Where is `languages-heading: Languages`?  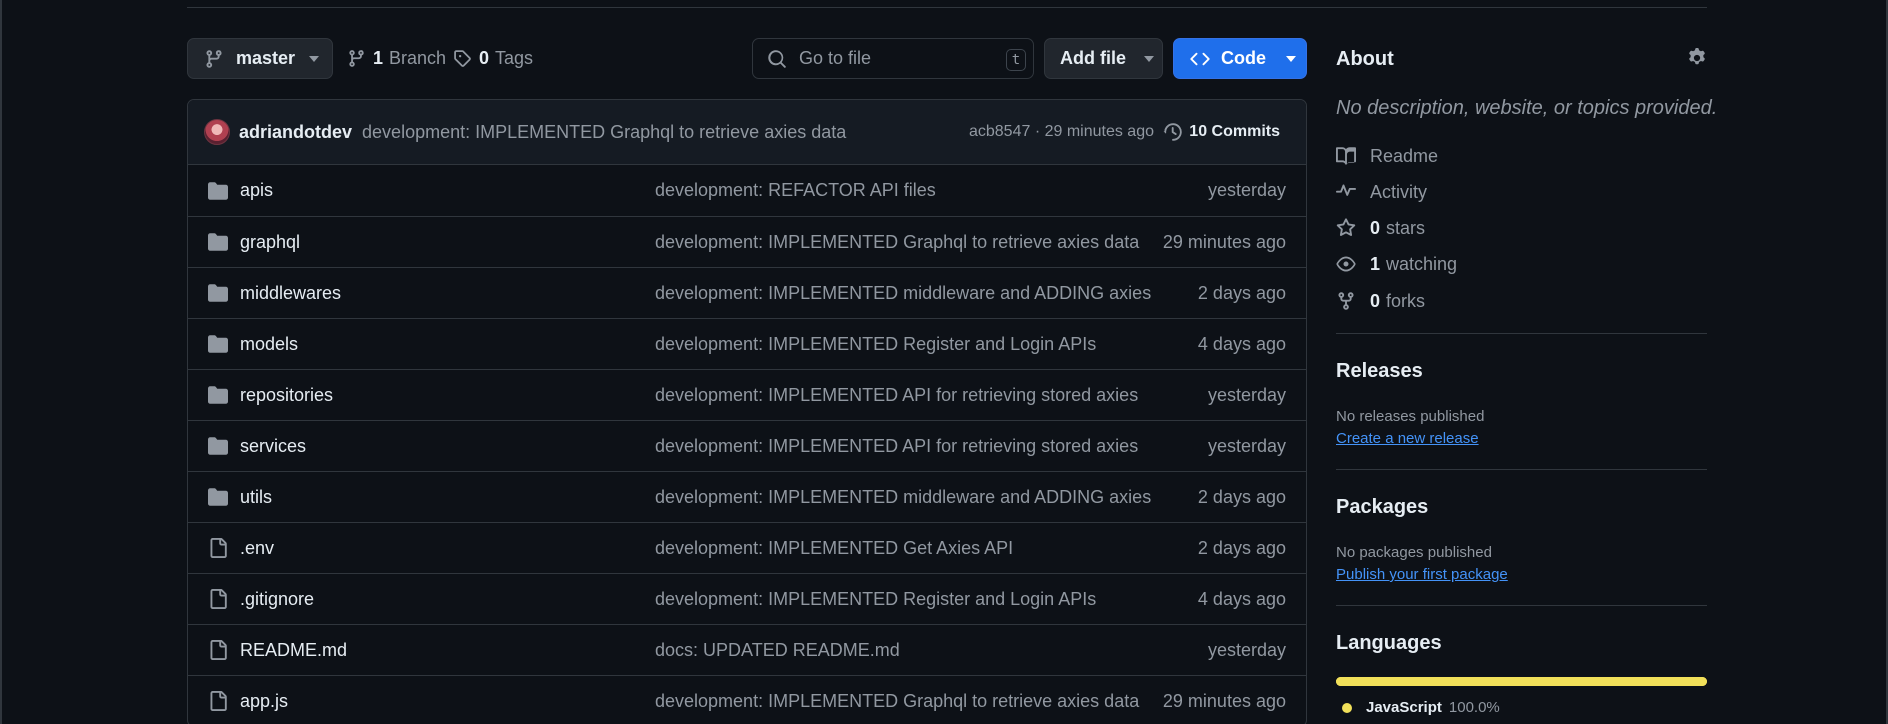 languages-heading: Languages is located at coordinates (1389, 643).